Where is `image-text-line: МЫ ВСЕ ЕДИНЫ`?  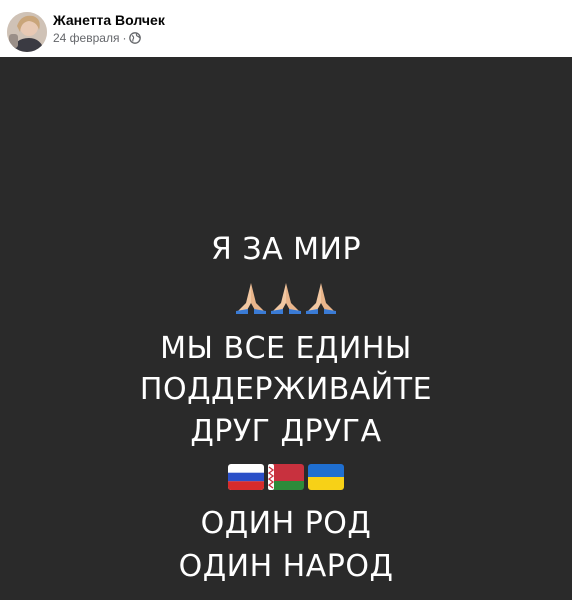 image-text-line: МЫ ВСЕ ЕДИНЫ is located at coordinates (286, 348).